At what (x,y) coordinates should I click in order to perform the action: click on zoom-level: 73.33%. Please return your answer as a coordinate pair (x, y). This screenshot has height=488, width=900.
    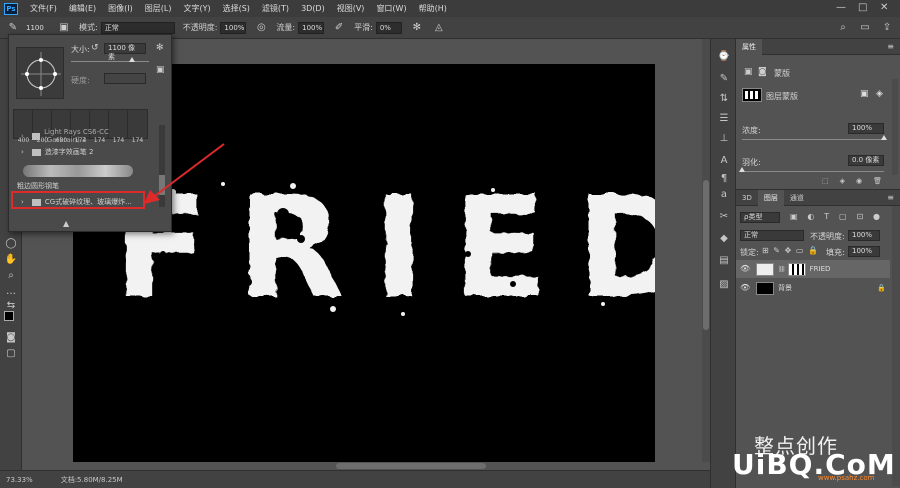
    Looking at the image, I should click on (19, 480).